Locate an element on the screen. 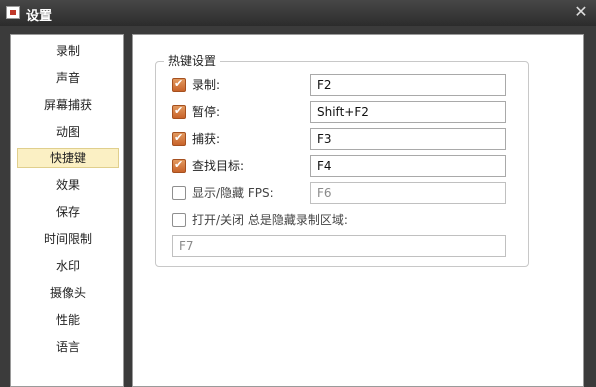  fps-hotkey-field: F6 is located at coordinates (408, 193).